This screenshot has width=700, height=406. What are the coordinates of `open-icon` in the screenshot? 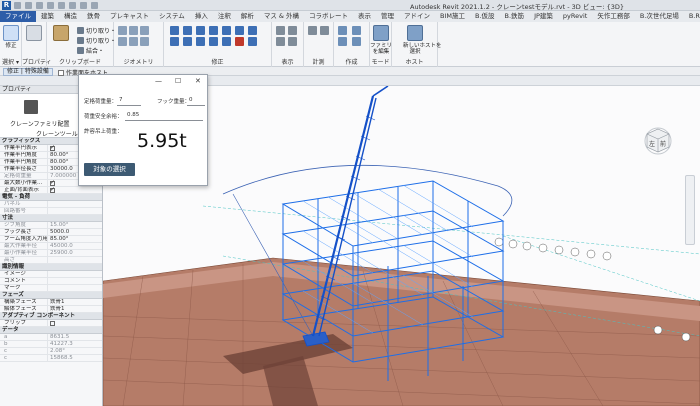 It's located at (17, 5).